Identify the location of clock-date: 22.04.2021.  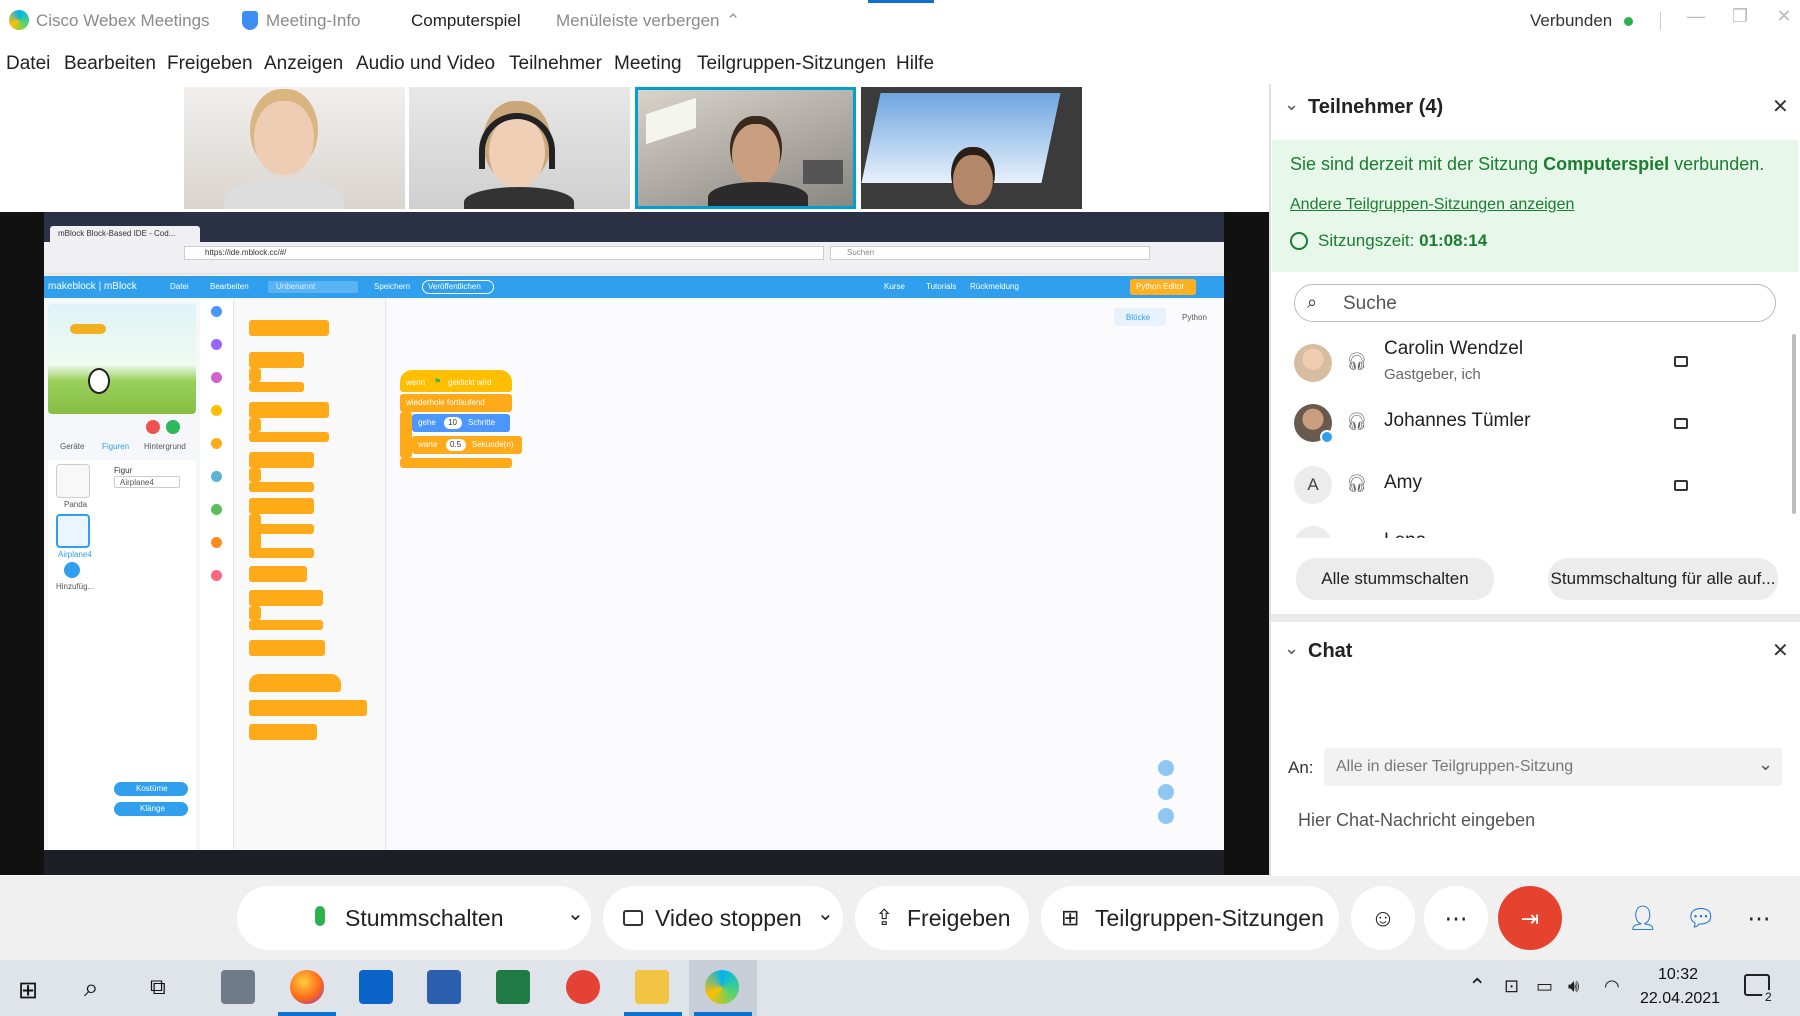
(1680, 999).